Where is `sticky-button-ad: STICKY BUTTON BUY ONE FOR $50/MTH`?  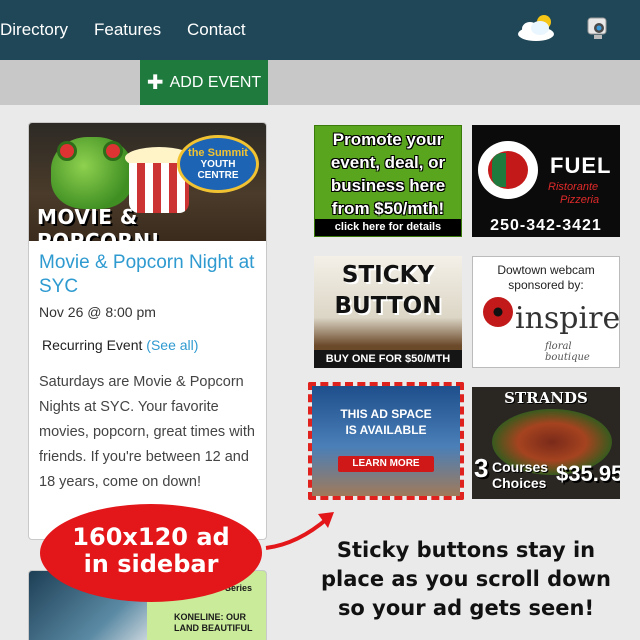 sticky-button-ad: STICKY BUTTON BUY ONE FOR $50/MTH is located at coordinates (388, 312).